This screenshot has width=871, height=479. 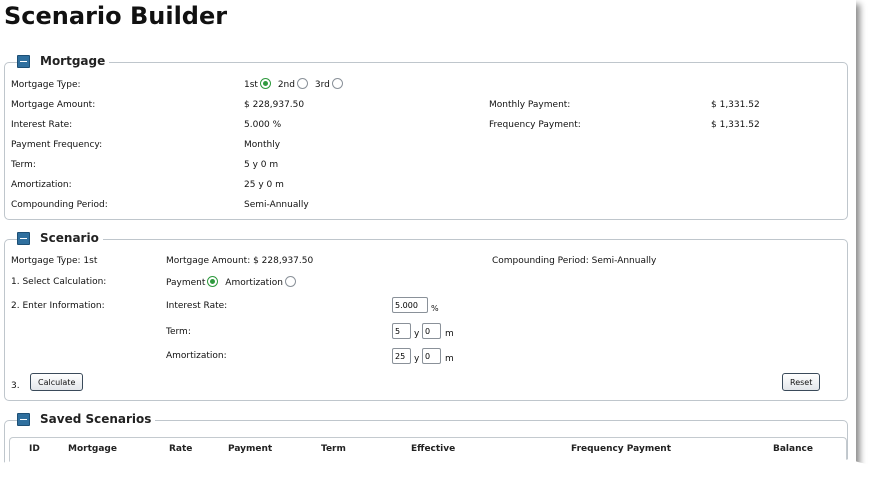 I want to click on scenario-type-text: Mortgage Type: 1st, so click(x=54, y=261).